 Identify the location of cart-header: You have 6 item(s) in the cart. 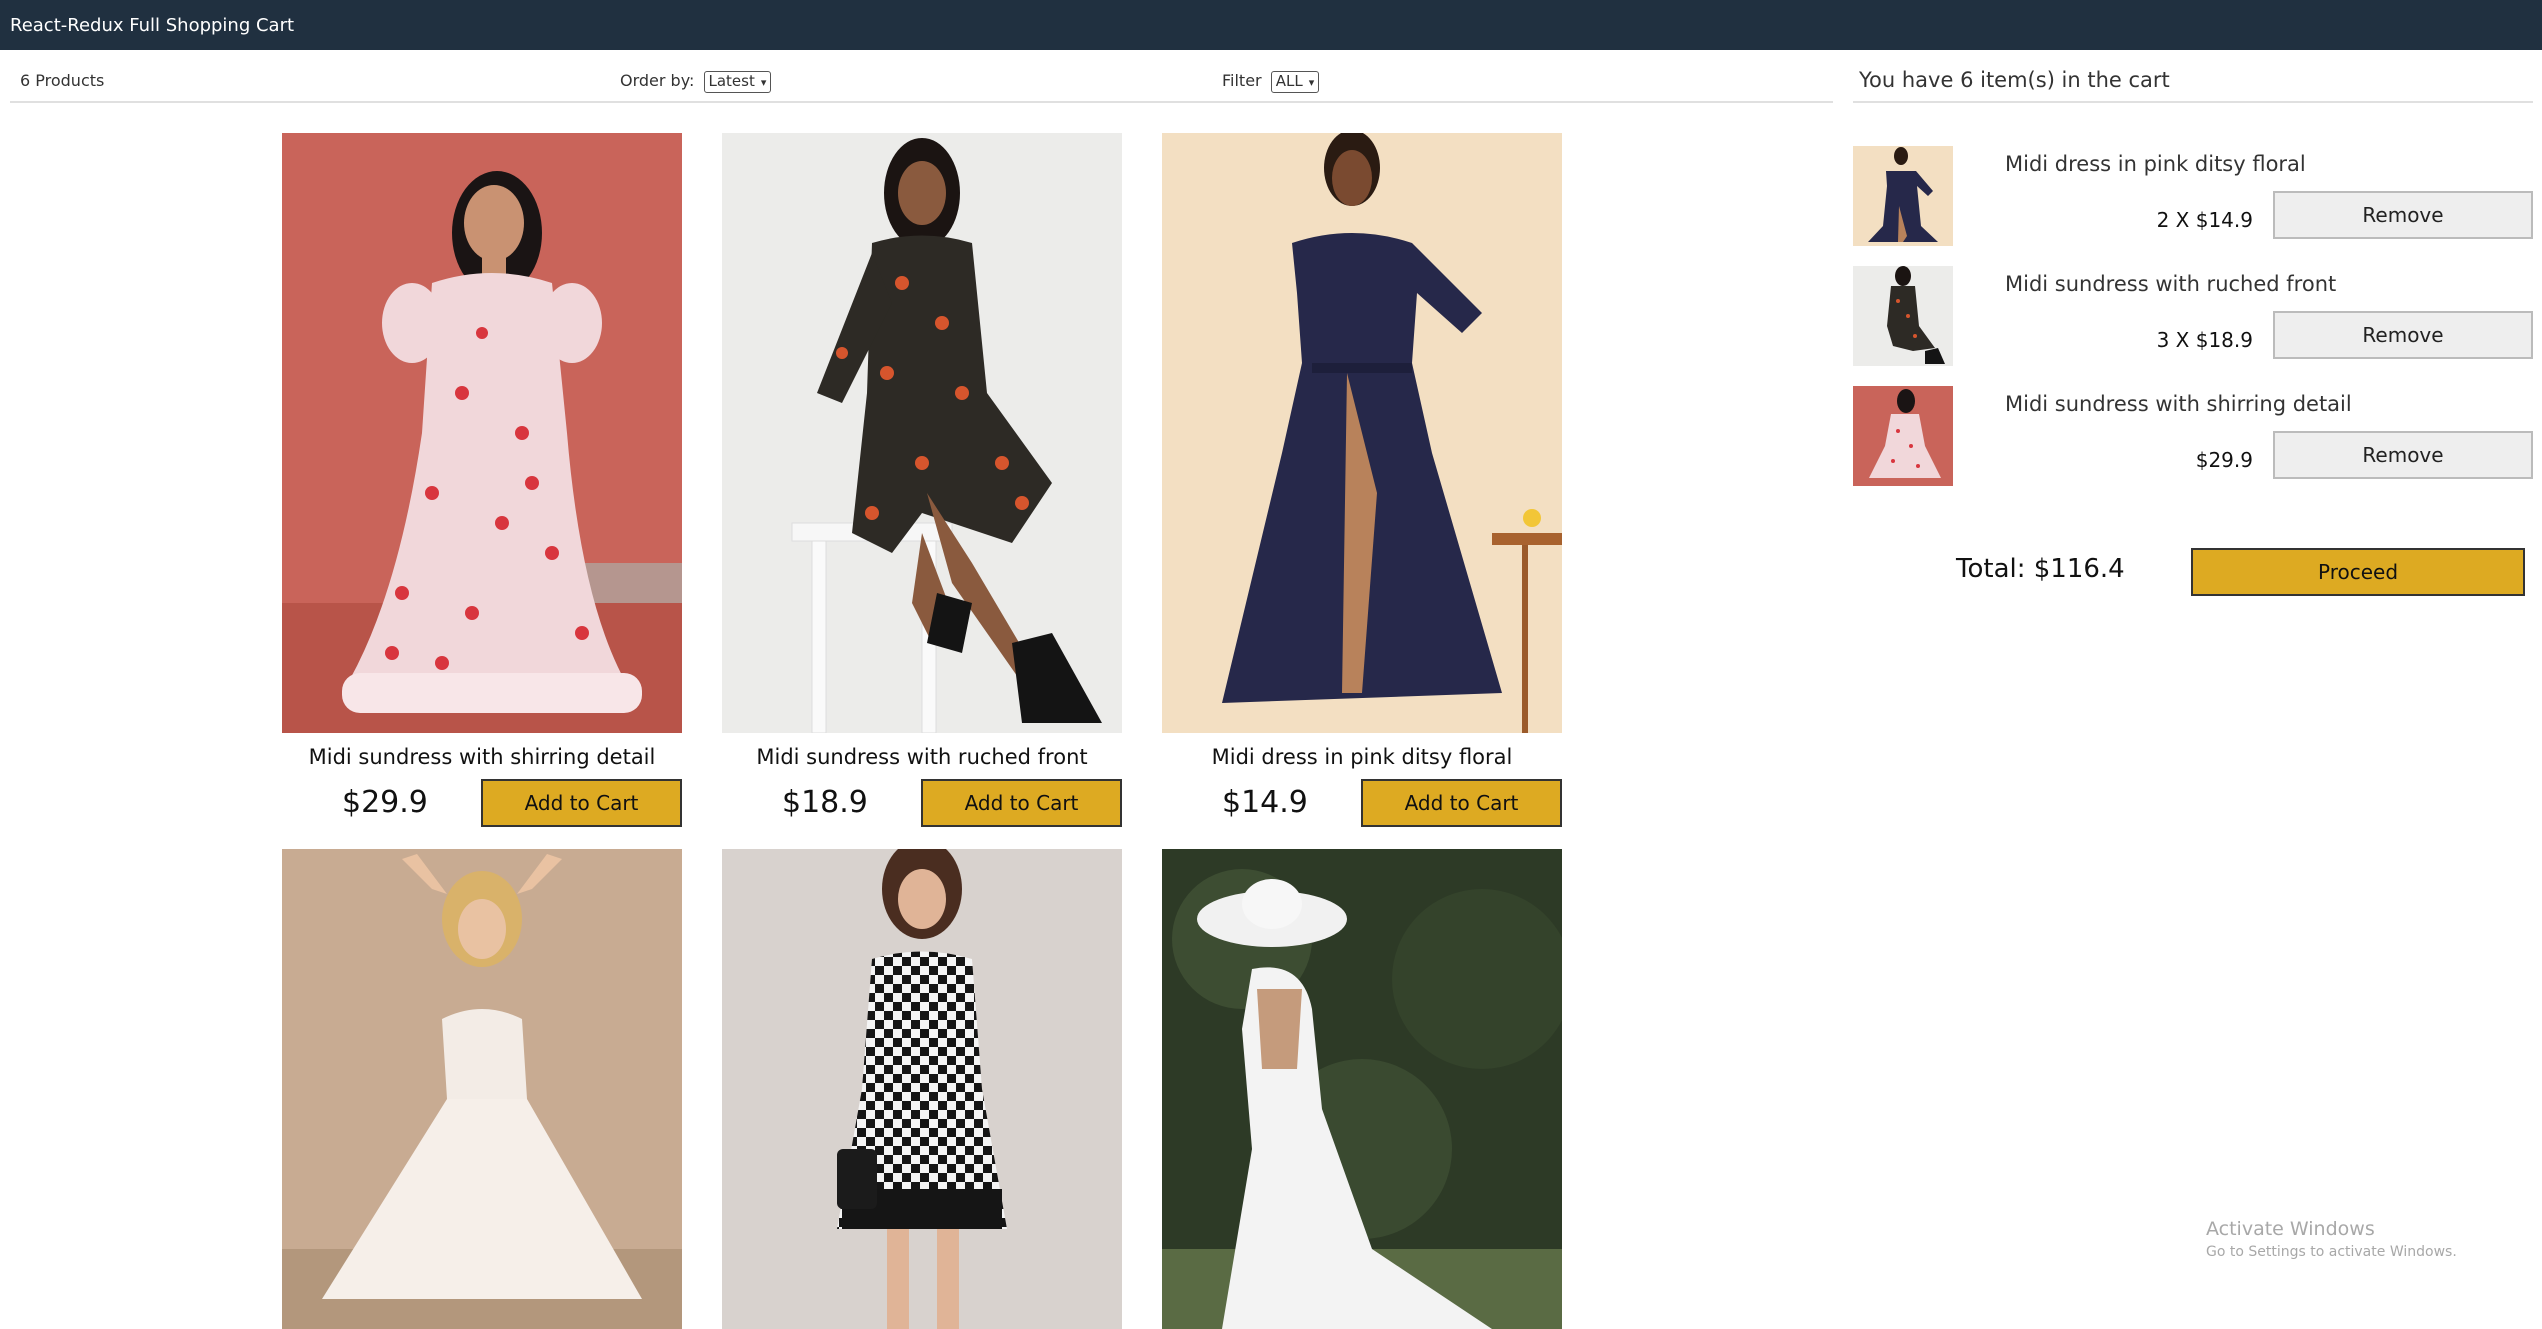
(2193, 81).